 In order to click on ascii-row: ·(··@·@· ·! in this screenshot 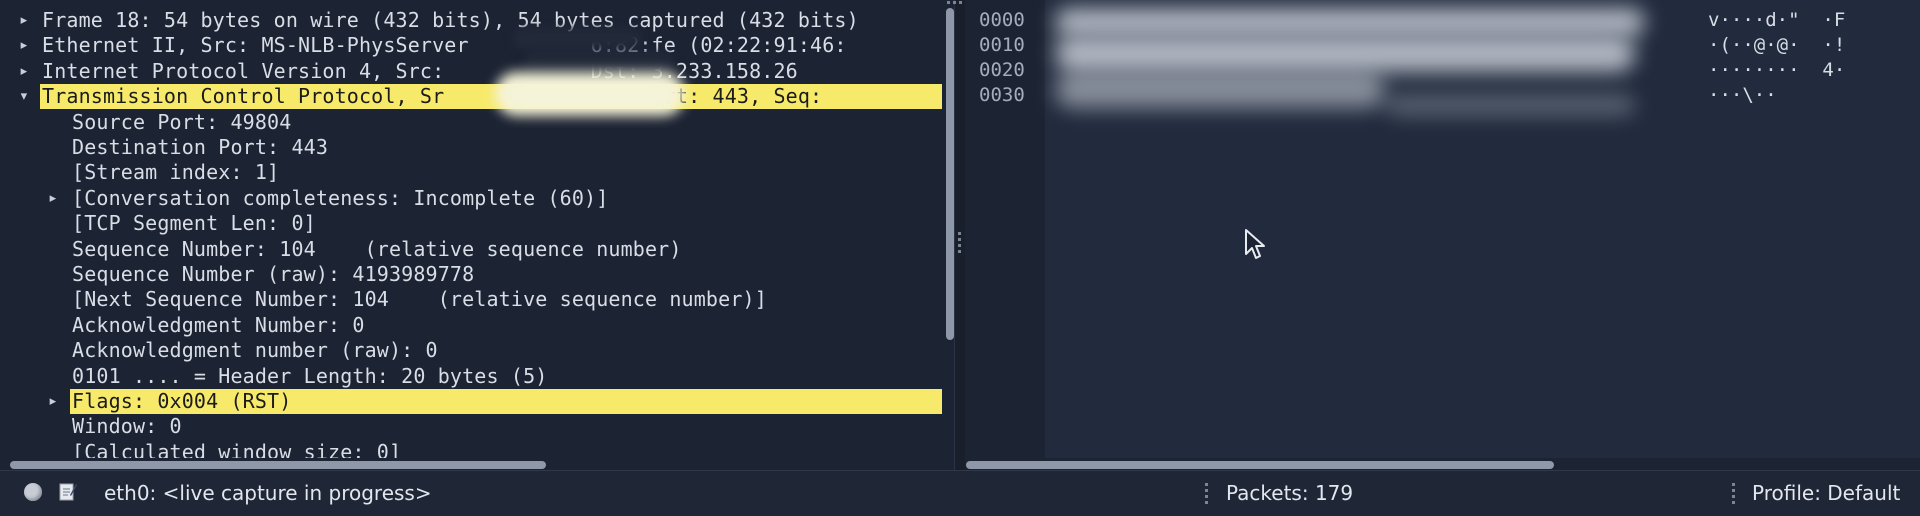, I will do `click(1777, 45)`.